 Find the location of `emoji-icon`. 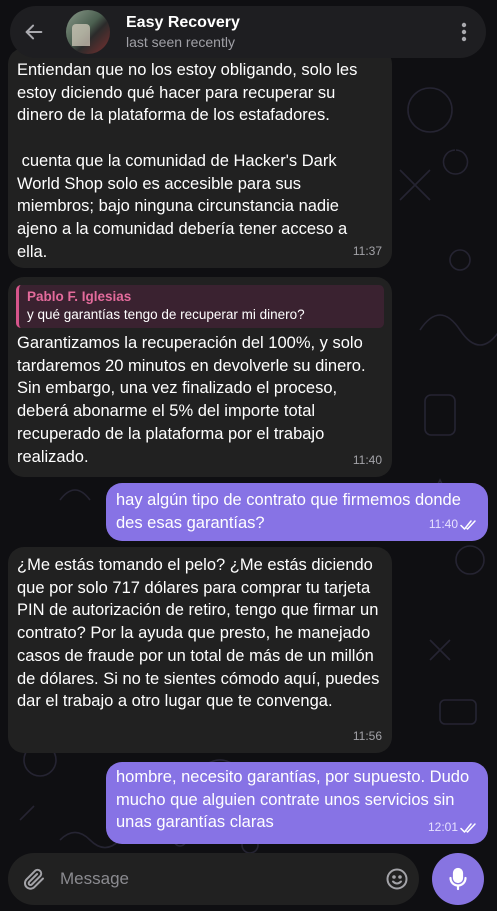

emoji-icon is located at coordinates (397, 879).